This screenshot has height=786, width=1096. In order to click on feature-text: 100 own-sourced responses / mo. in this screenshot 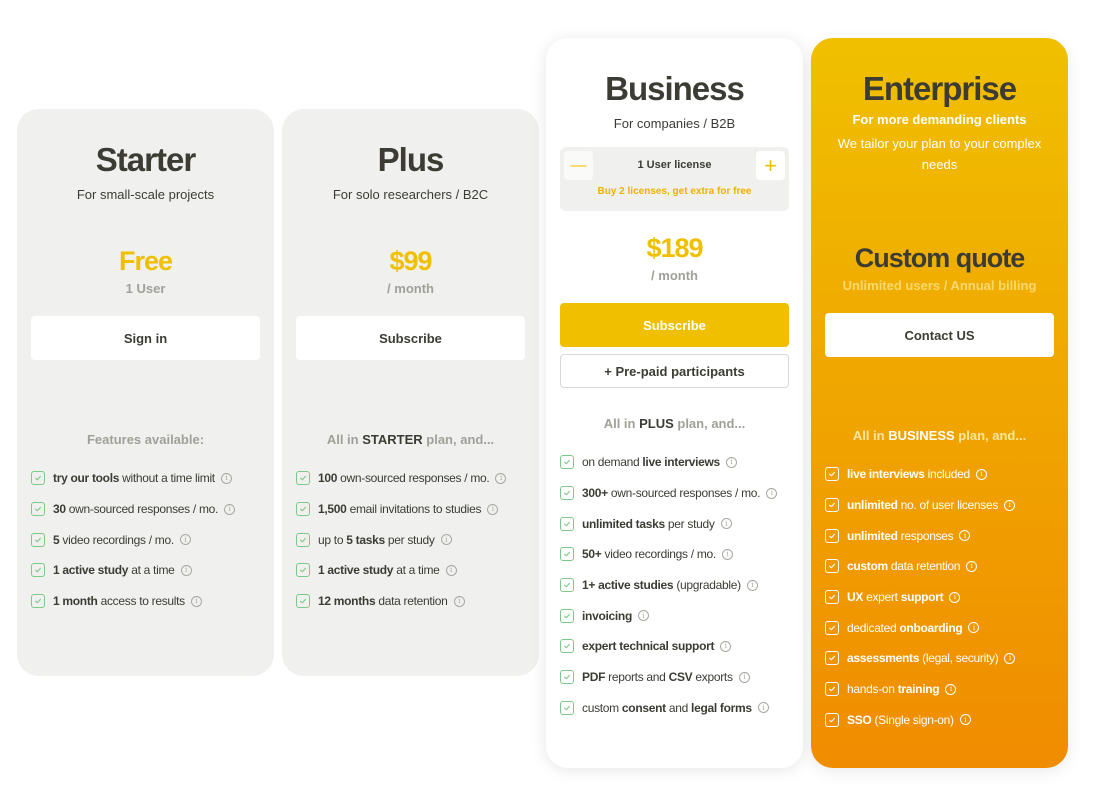, I will do `click(404, 478)`.